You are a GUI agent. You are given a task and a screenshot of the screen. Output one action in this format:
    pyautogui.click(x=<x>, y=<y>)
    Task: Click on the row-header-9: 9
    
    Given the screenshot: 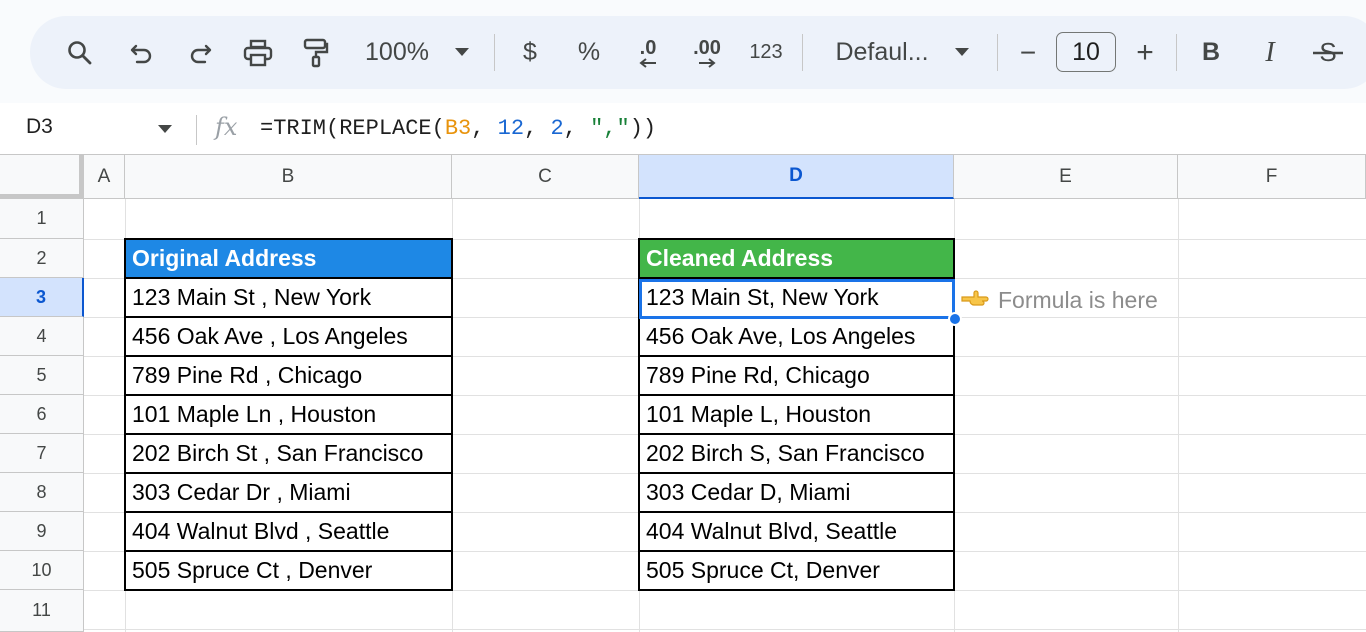 What is the action you would take?
    pyautogui.click(x=42, y=531)
    